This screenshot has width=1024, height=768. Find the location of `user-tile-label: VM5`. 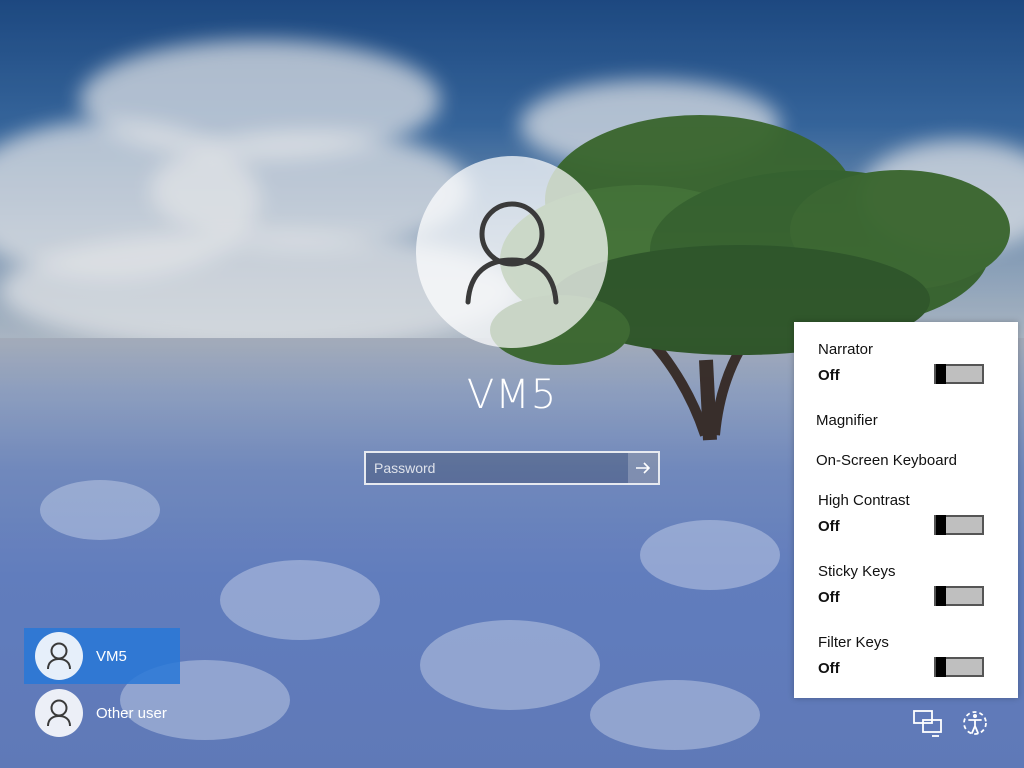

user-tile-label: VM5 is located at coordinates (111, 656).